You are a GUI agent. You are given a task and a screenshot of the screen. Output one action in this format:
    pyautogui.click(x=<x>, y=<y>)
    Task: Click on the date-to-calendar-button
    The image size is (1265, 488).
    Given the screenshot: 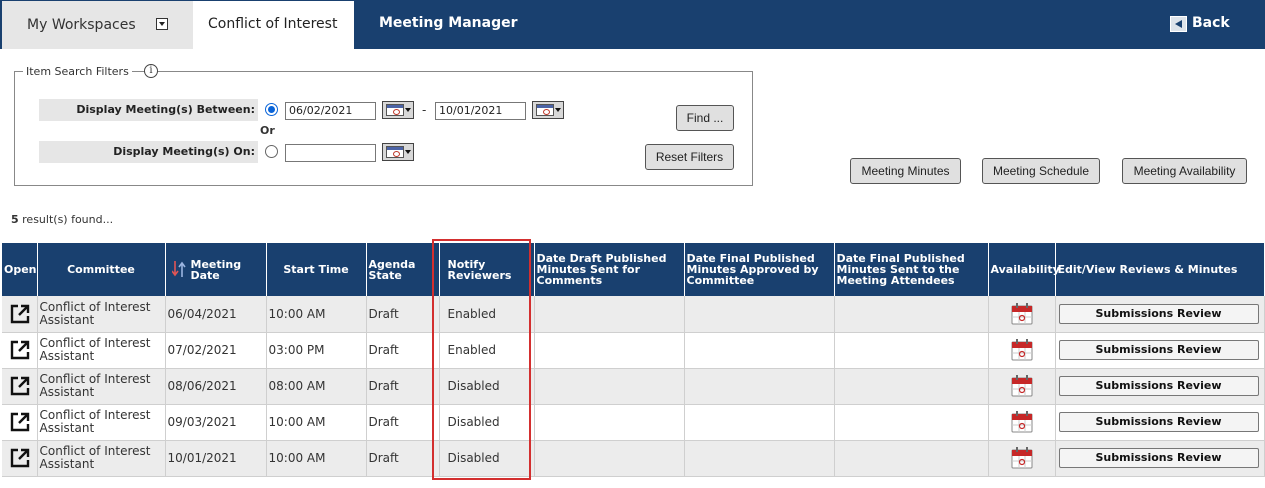 What is the action you would take?
    pyautogui.click(x=548, y=110)
    